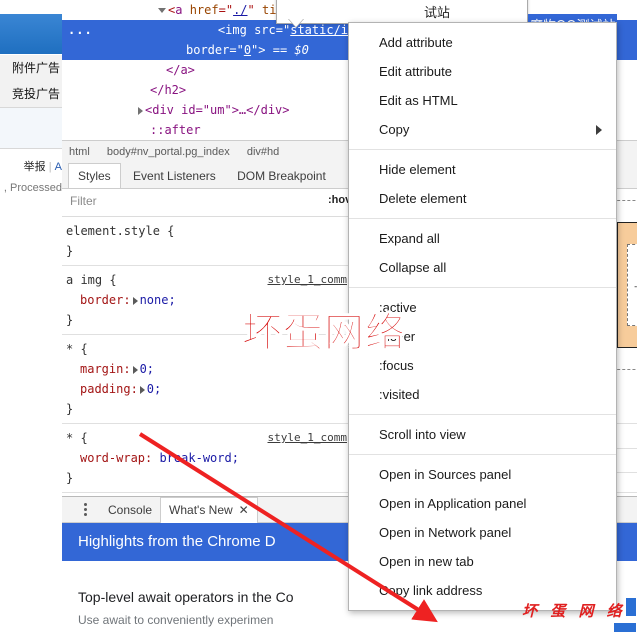 This screenshot has height=635, width=637. I want to click on attr-src: src, so click(265, 30).